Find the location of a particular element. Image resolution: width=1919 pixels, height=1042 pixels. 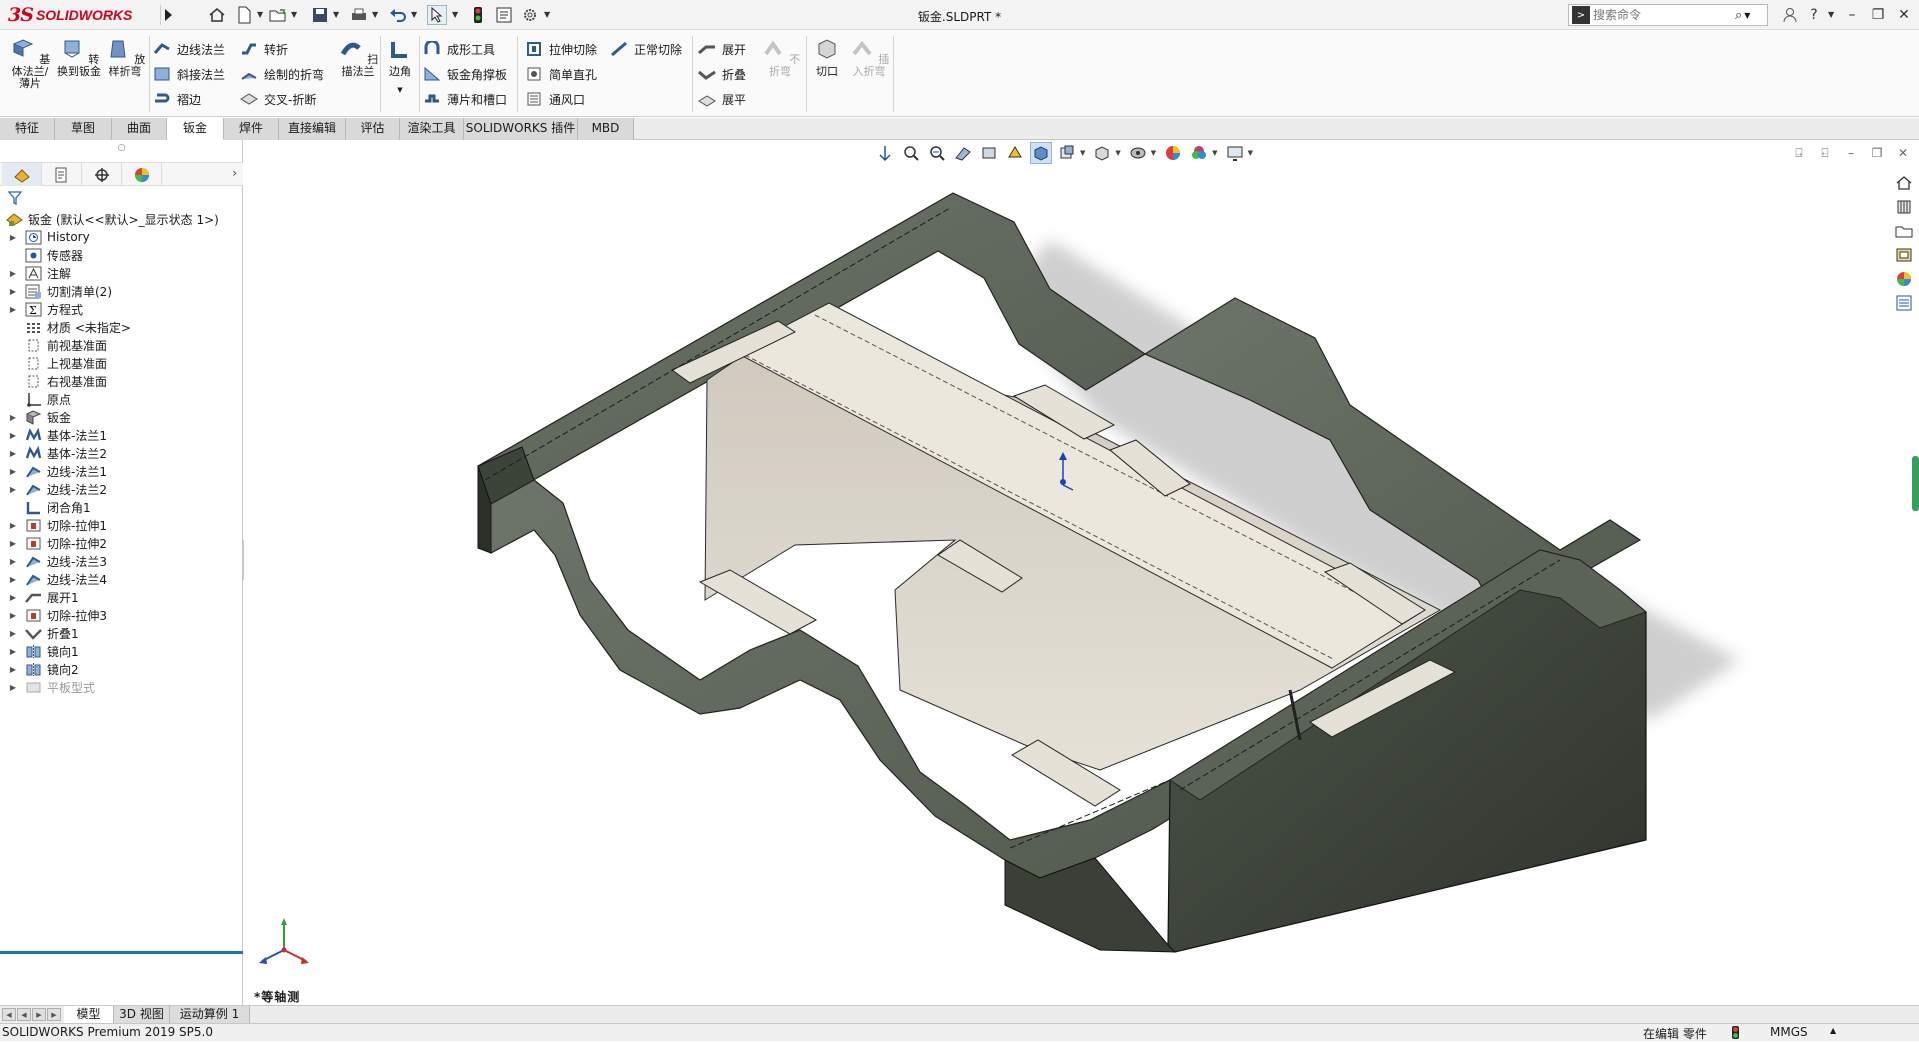

hem-button: 褶边 is located at coordinates (177, 99).